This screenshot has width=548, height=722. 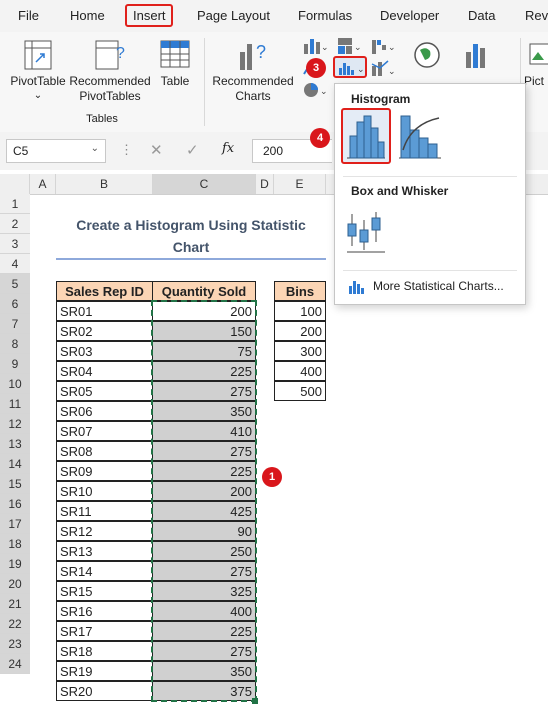 I want to click on cell-sales-rep-id: SR18, so click(x=104, y=651).